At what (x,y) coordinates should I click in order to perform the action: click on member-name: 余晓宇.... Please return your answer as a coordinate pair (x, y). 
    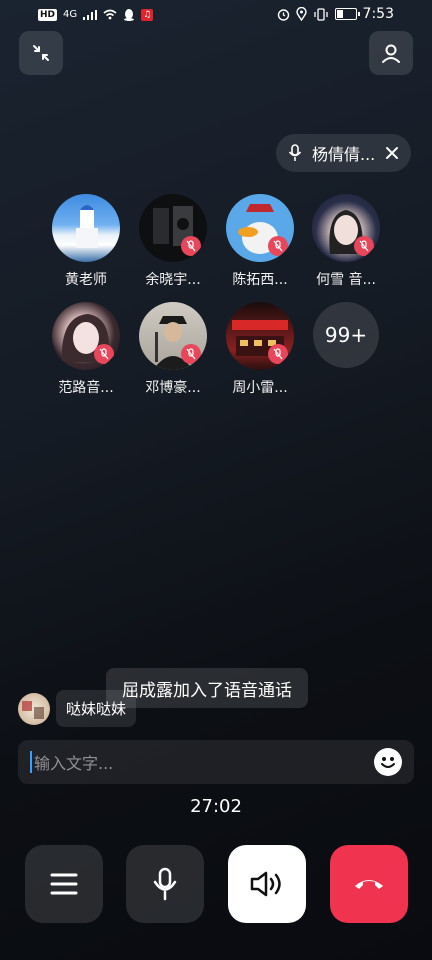
    Looking at the image, I should click on (173, 280).